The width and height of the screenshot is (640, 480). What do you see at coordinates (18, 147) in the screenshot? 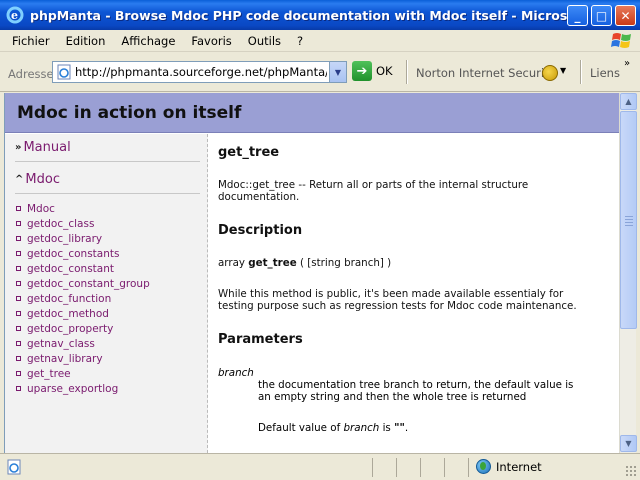
I see `expand-icon: »` at bounding box center [18, 147].